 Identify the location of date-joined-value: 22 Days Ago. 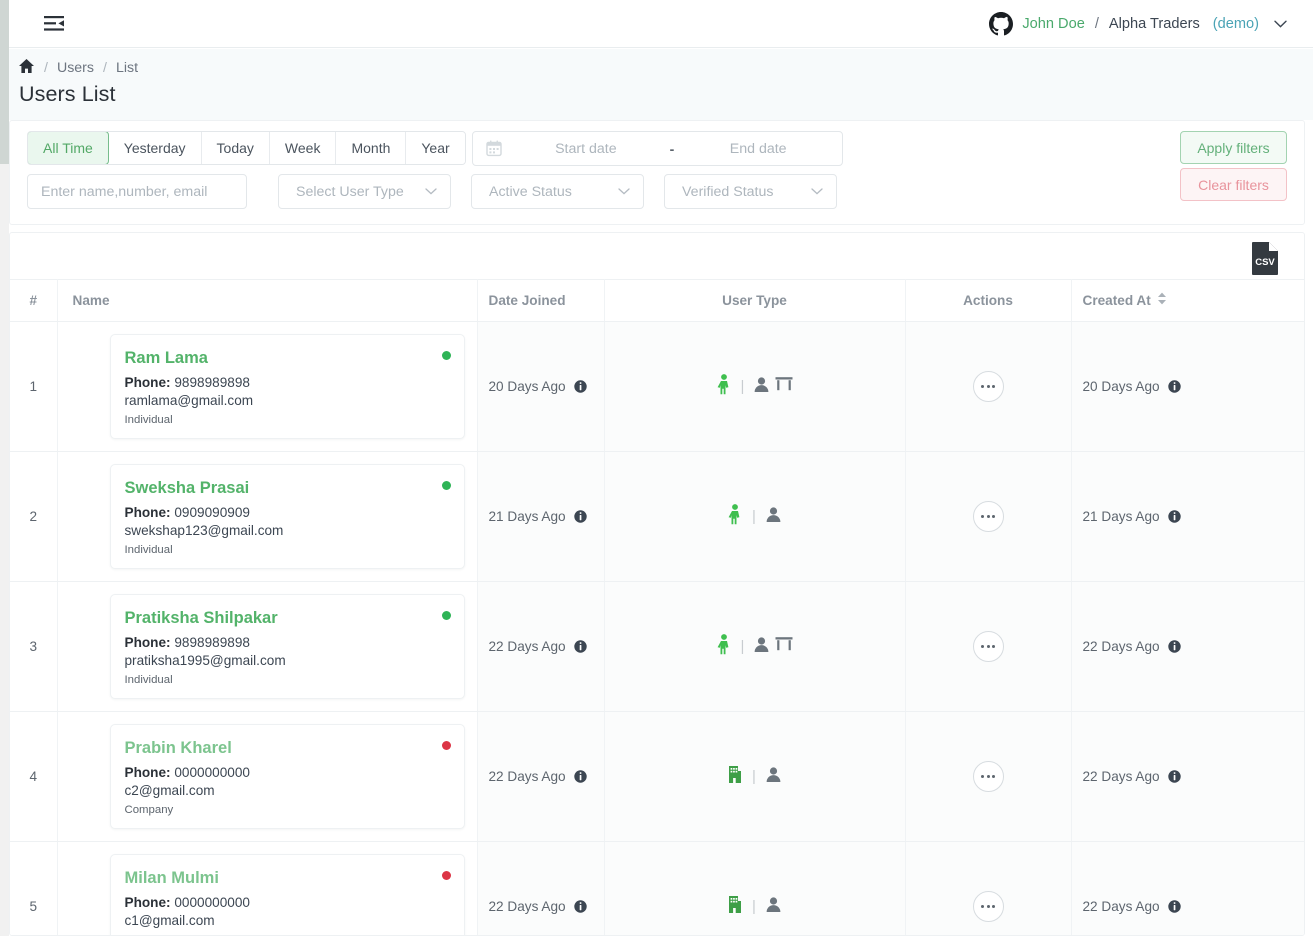
(527, 776).